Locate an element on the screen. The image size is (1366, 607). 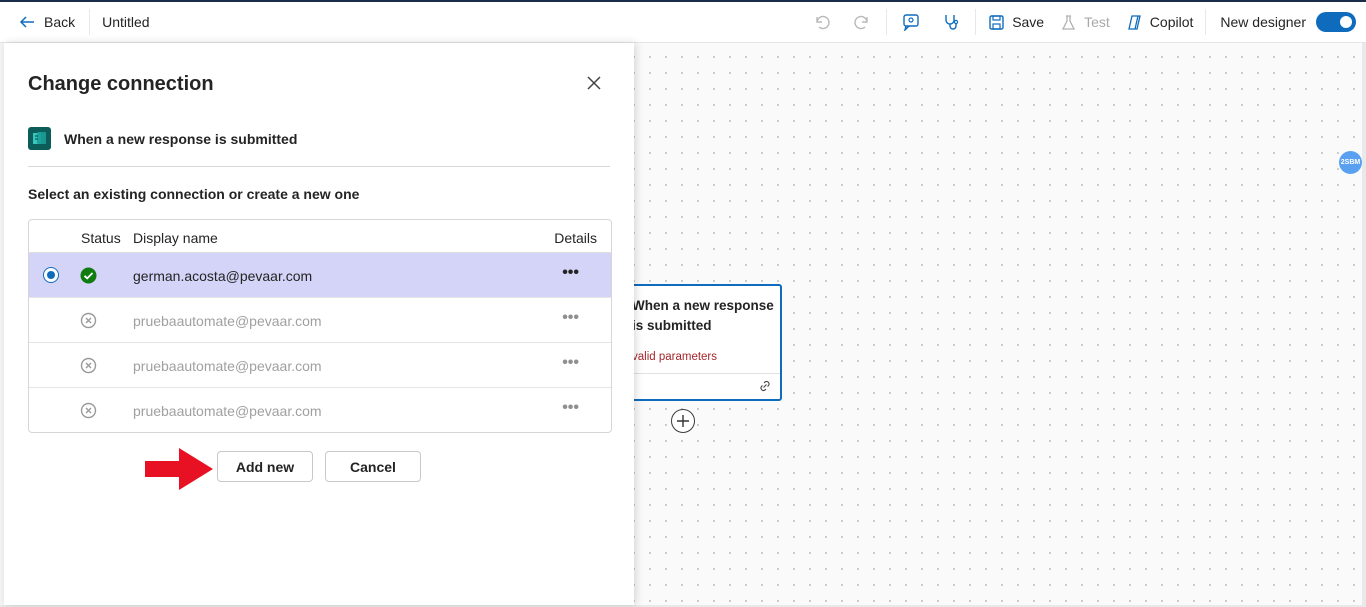
header-display-name: Display name is located at coordinates (175, 238).